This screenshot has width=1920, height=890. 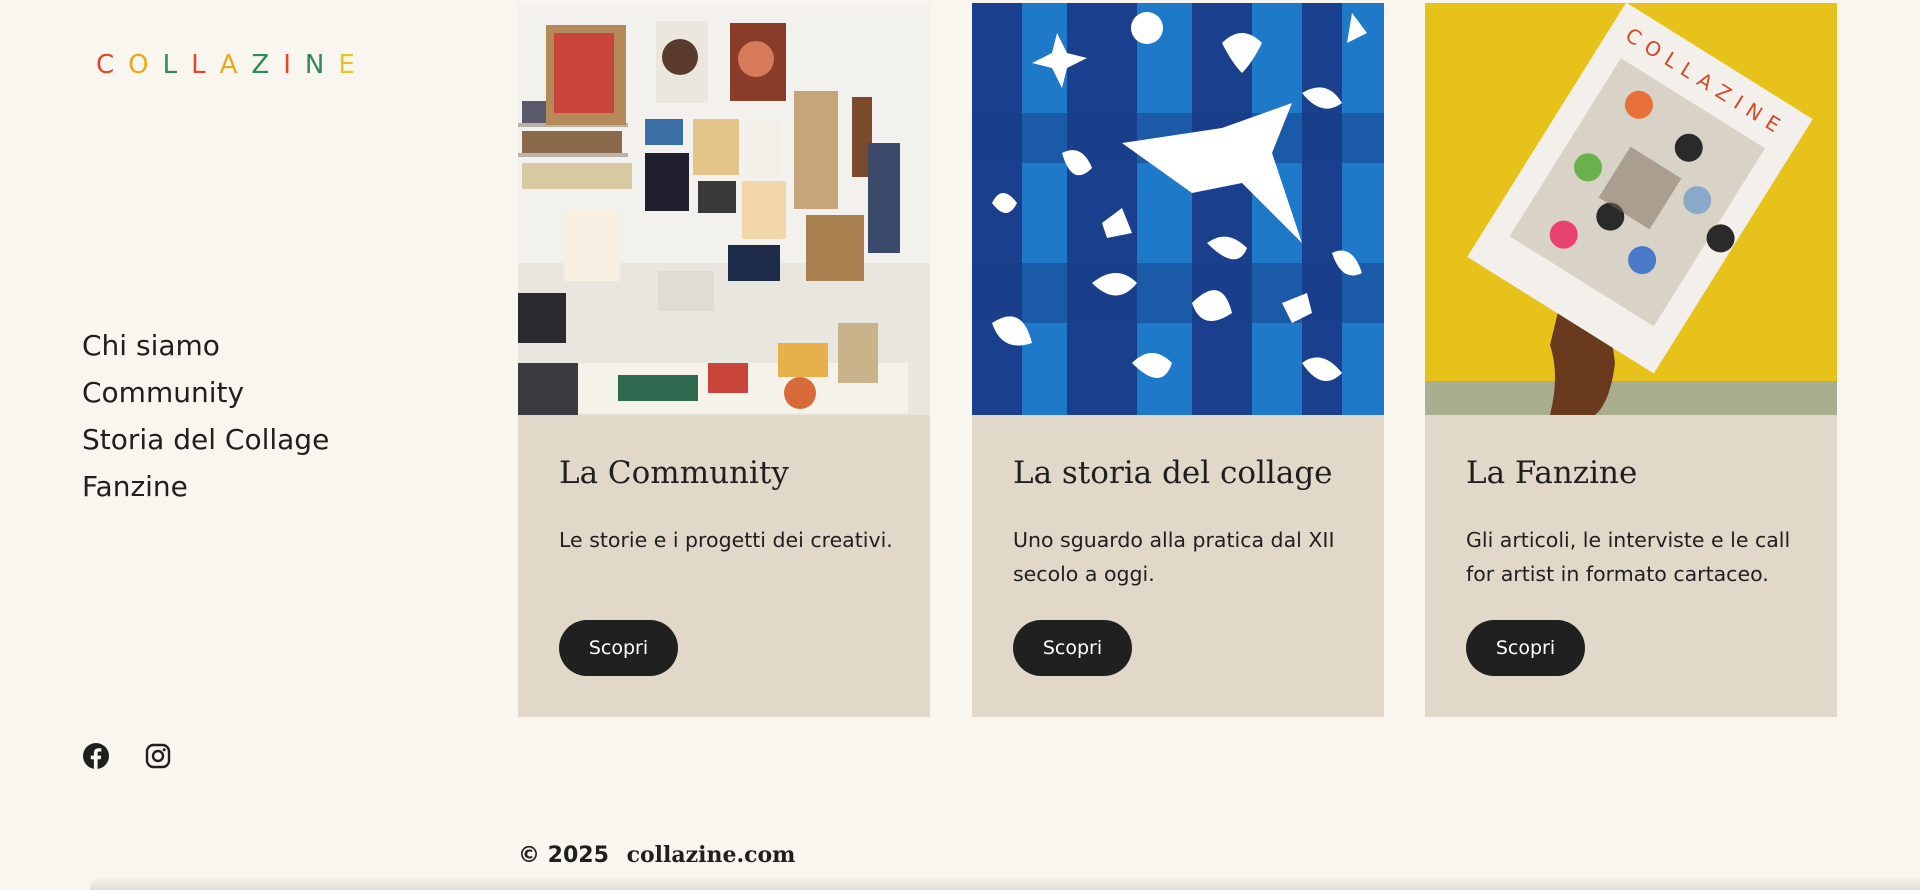 I want to click on card-image-fanzine: COLLAZINE, so click(x=1631, y=209).